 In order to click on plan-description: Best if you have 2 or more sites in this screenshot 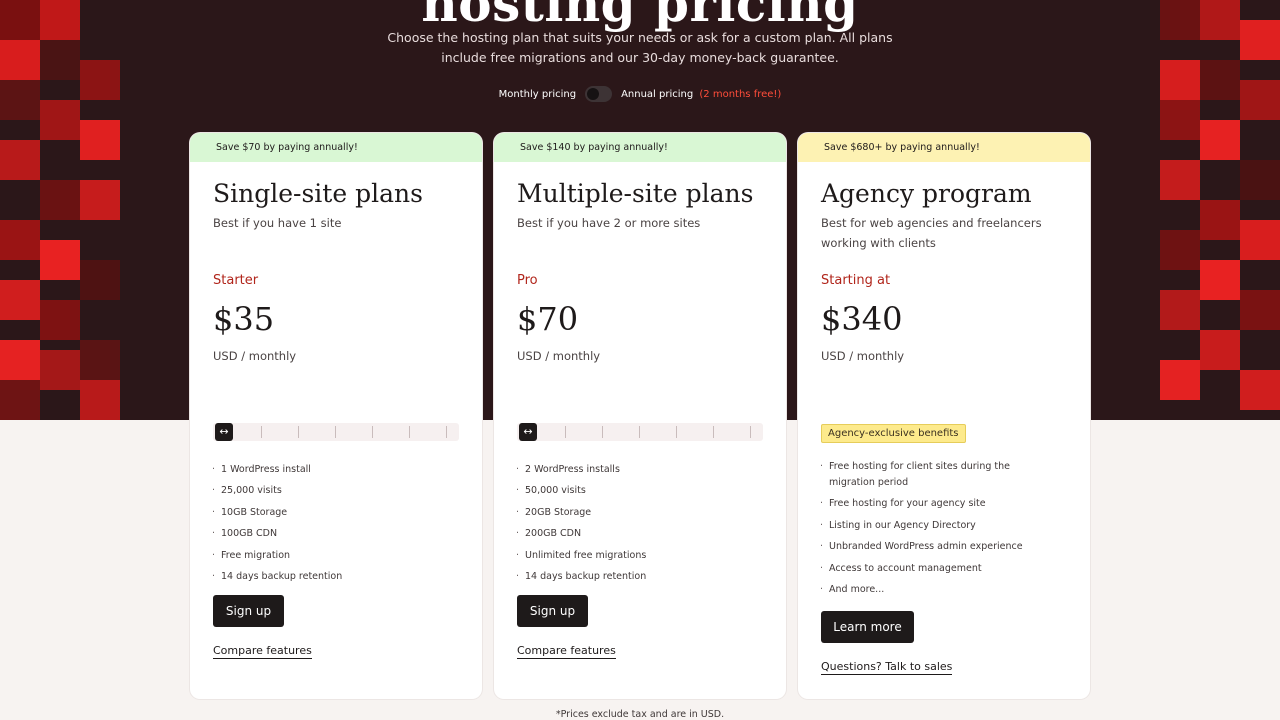, I will do `click(609, 223)`.